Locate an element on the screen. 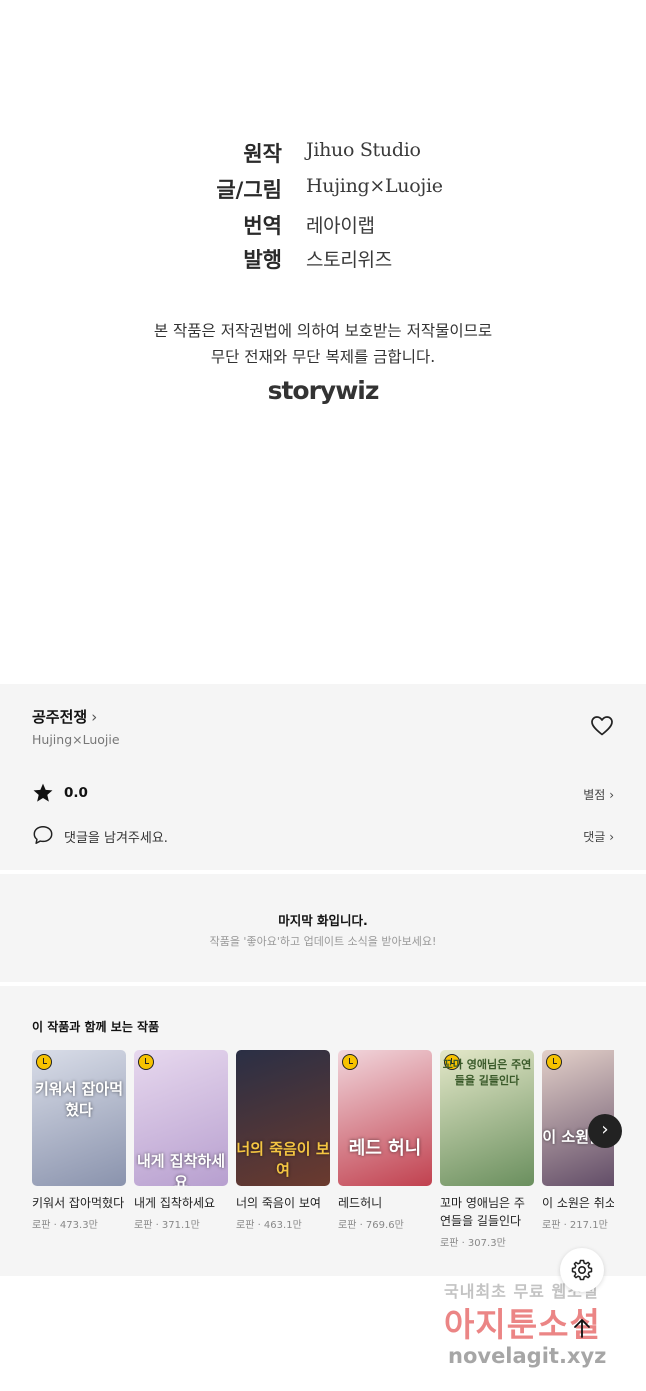  card-title: 이 소원은 취소 is located at coordinates (578, 1203).